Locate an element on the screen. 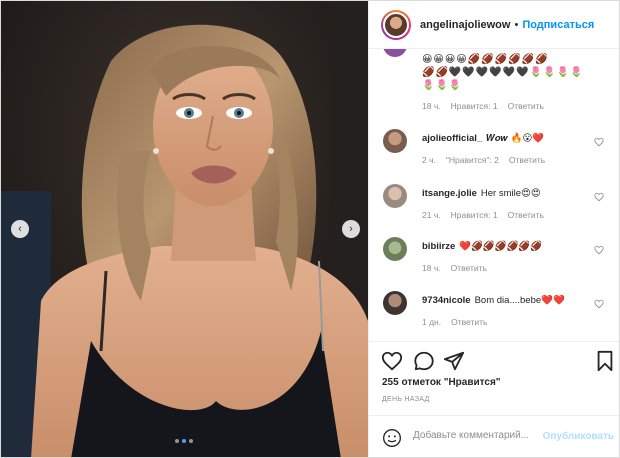 This screenshot has height=458, width=620. heart-outline-icon is located at coordinates (392, 361).